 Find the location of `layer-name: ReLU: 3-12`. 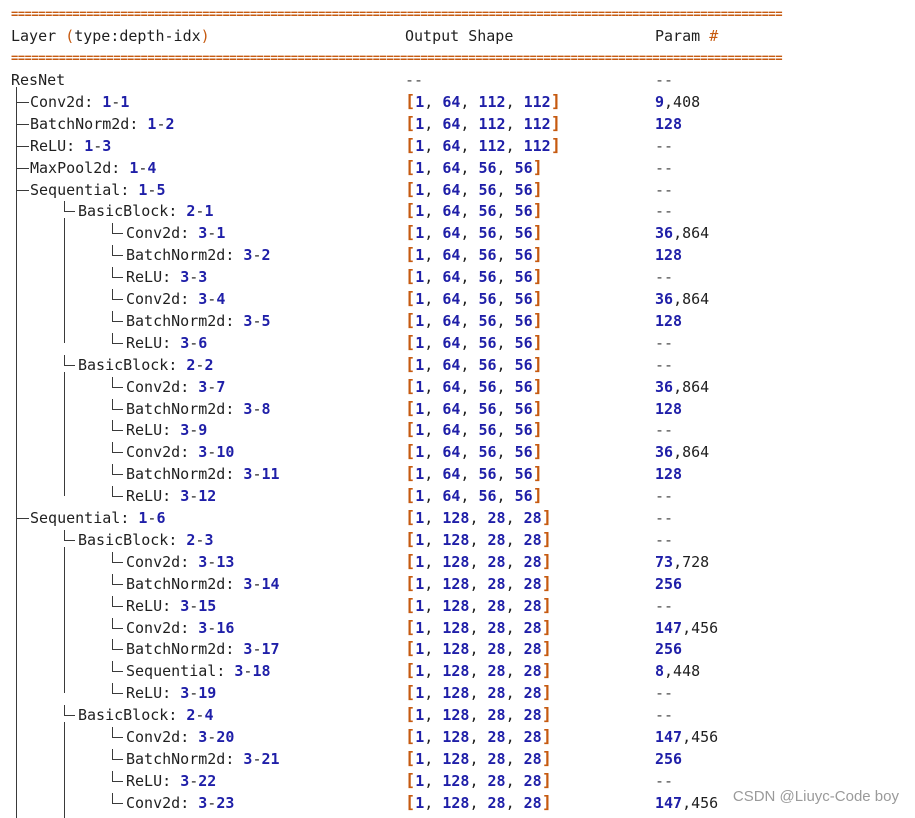

layer-name: ReLU: 3-12 is located at coordinates (171, 496).